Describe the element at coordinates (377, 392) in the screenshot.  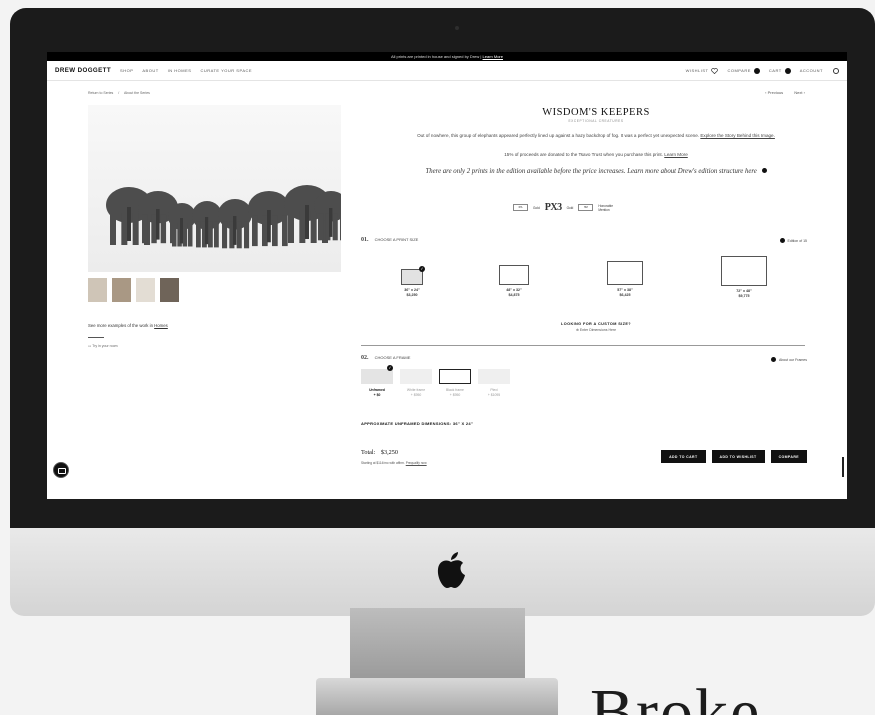
I see `frame-label: Unframed + $0` at that location.